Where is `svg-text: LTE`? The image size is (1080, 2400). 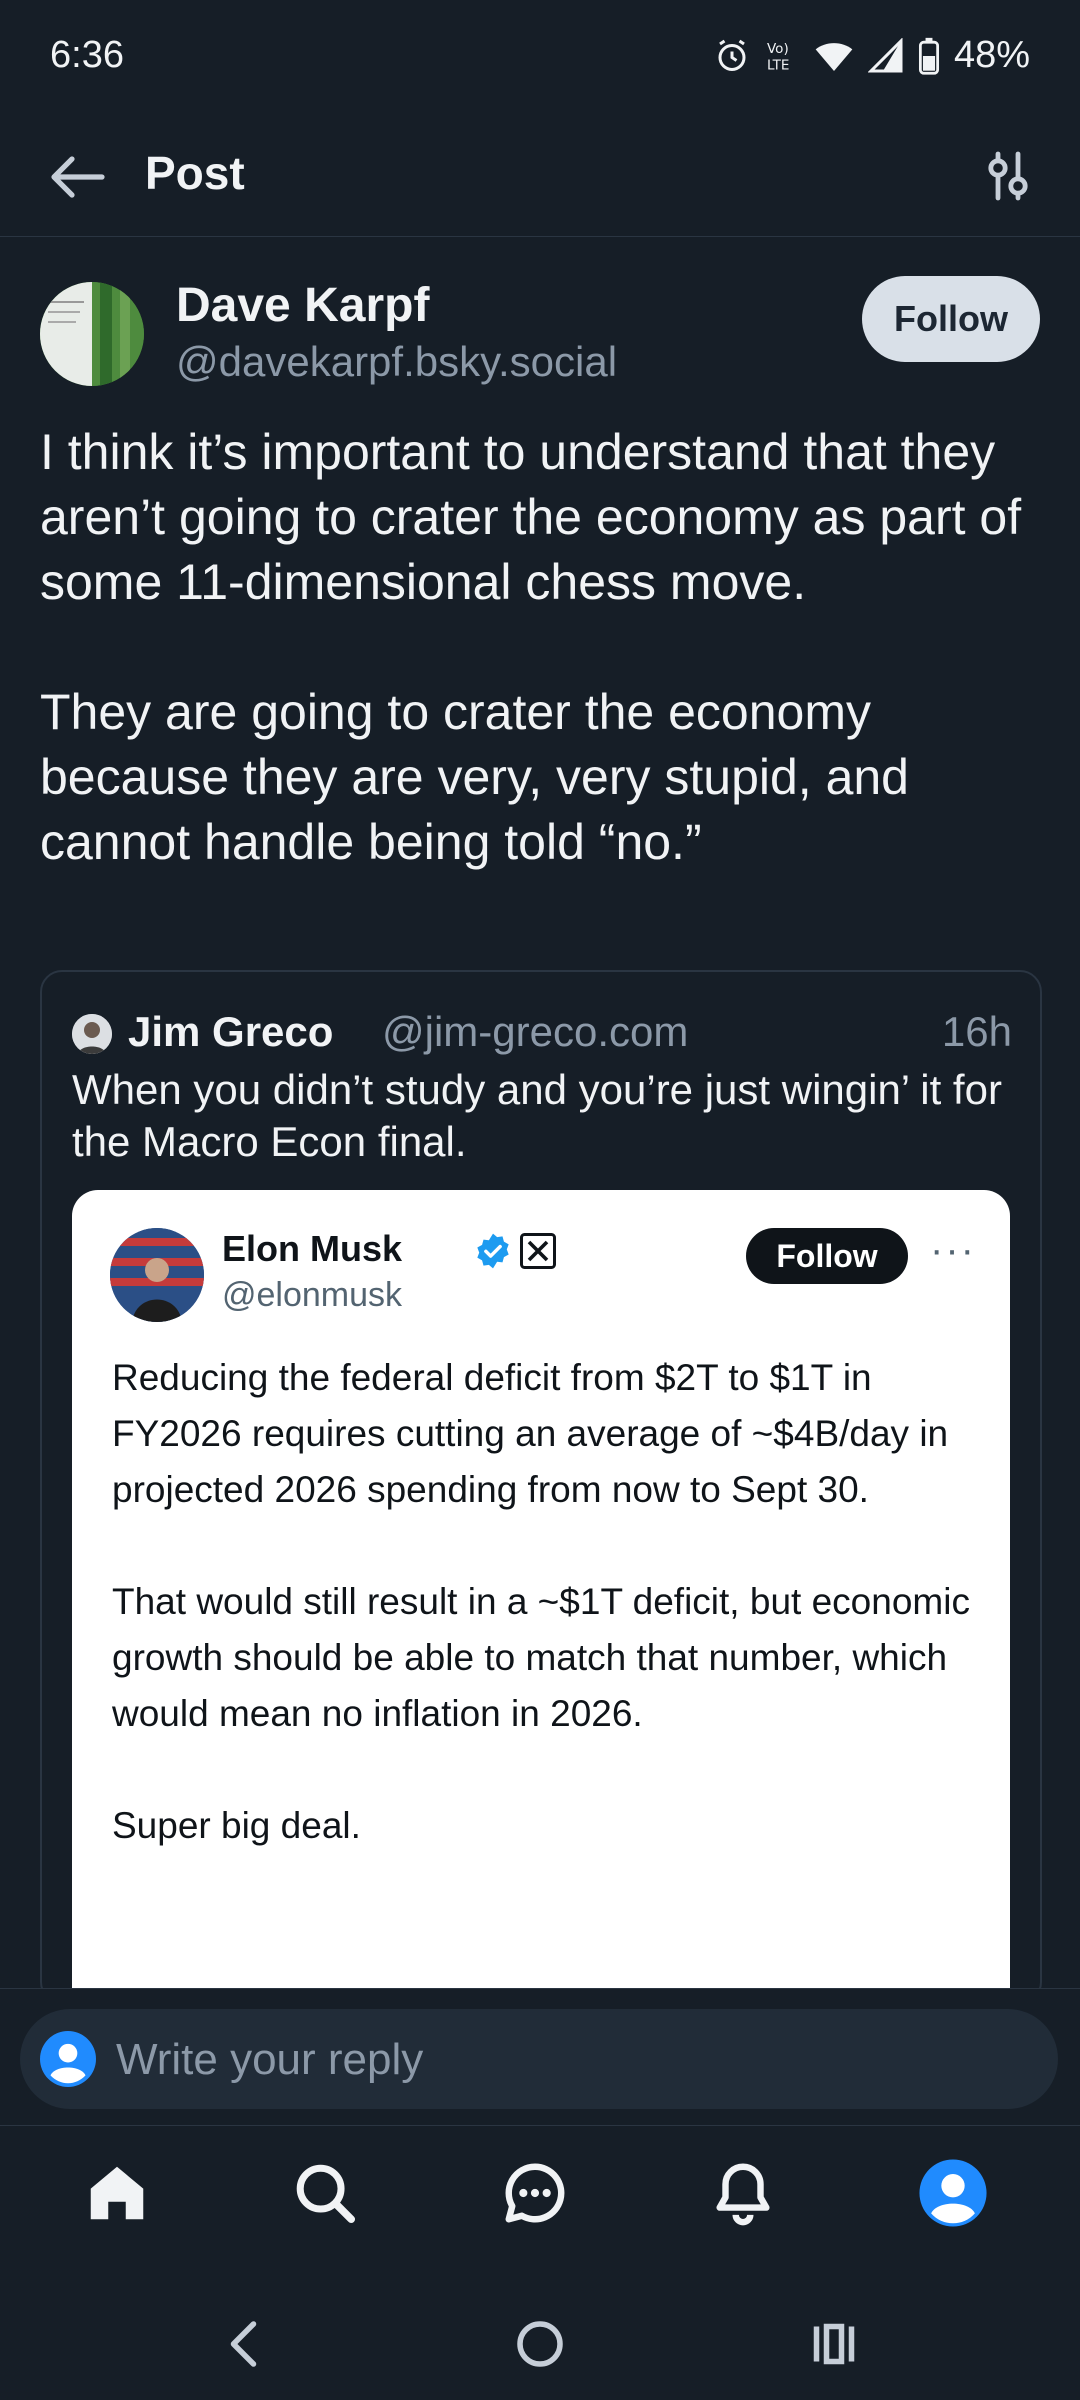
svg-text: LTE is located at coordinates (778, 65).